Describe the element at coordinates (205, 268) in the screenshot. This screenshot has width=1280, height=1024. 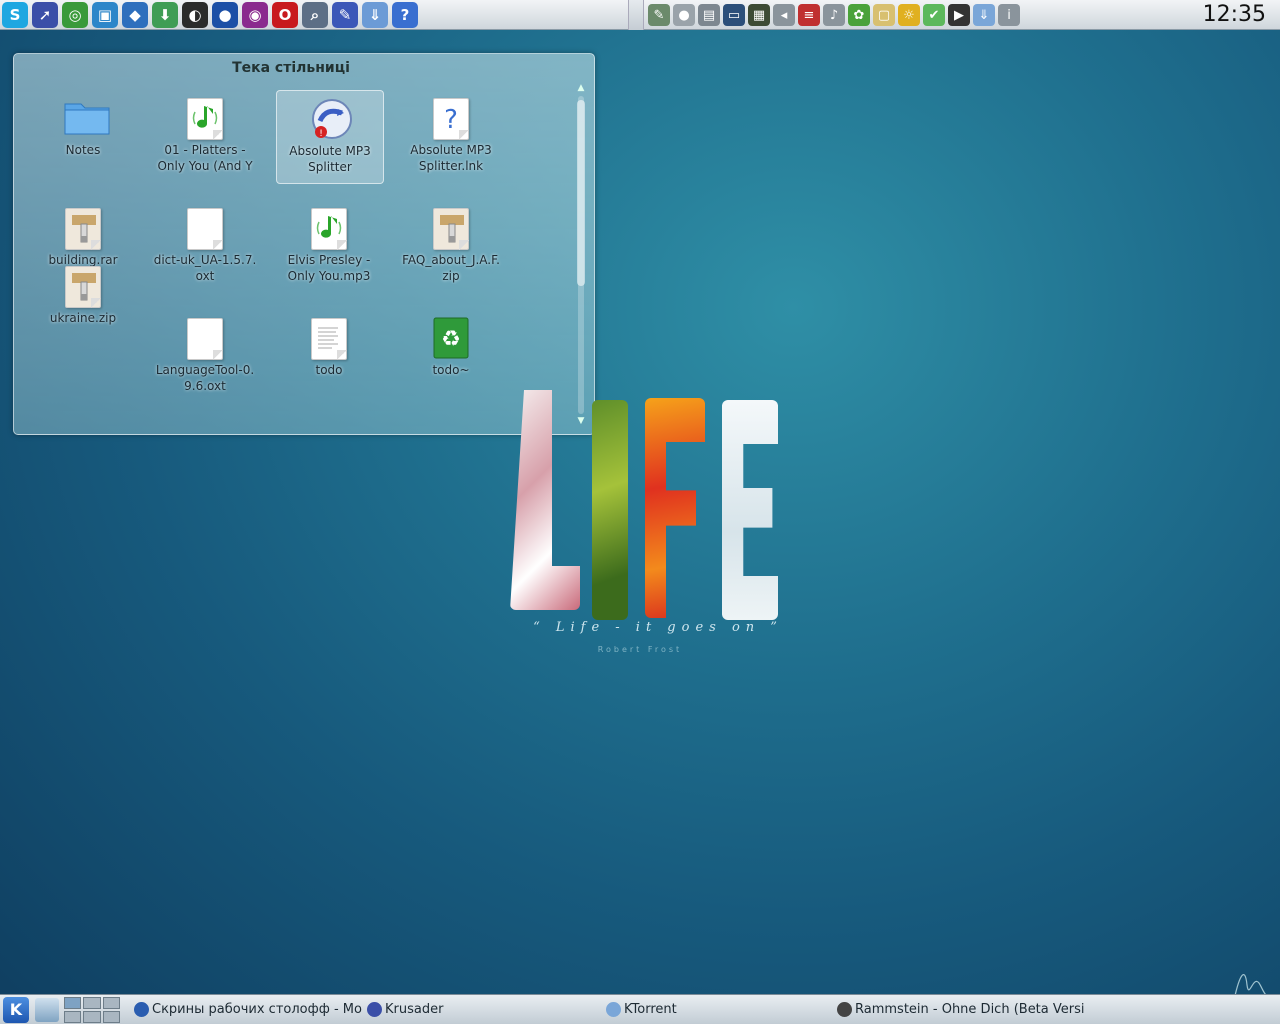
I see `desktop-item-label: dict-uk_UA-1.5.7. oxt` at that location.